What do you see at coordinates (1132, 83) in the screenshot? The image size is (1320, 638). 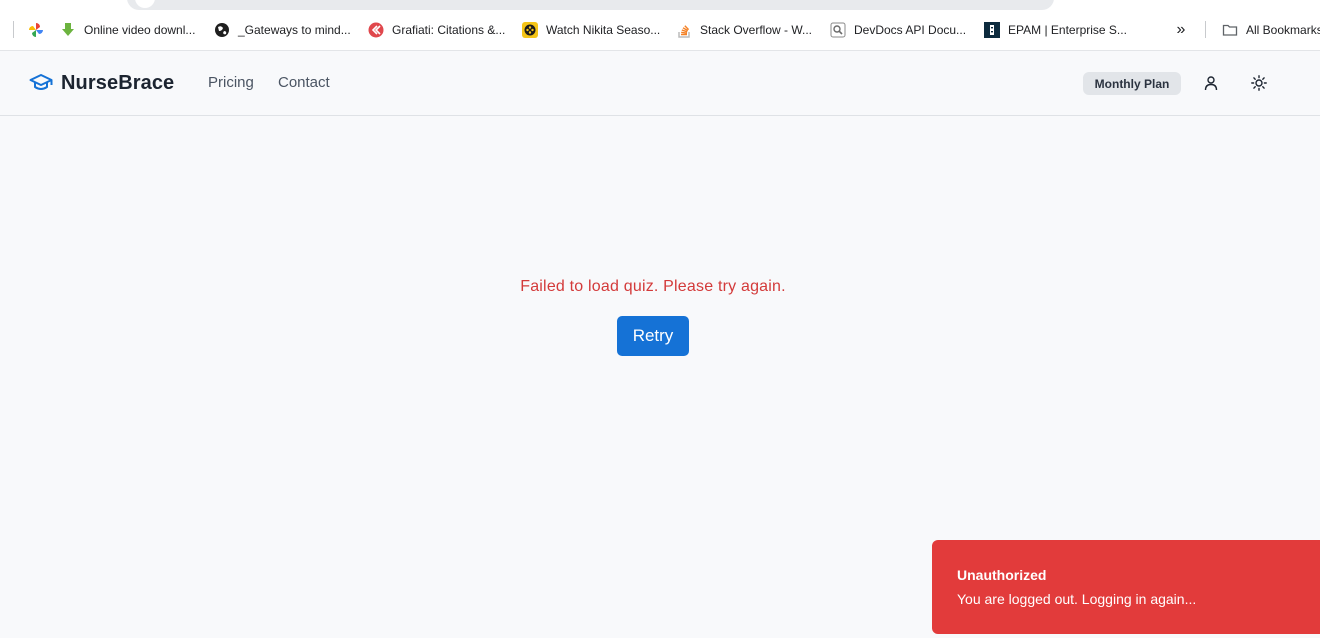 I see `plan-badge: Monthly Plan` at bounding box center [1132, 83].